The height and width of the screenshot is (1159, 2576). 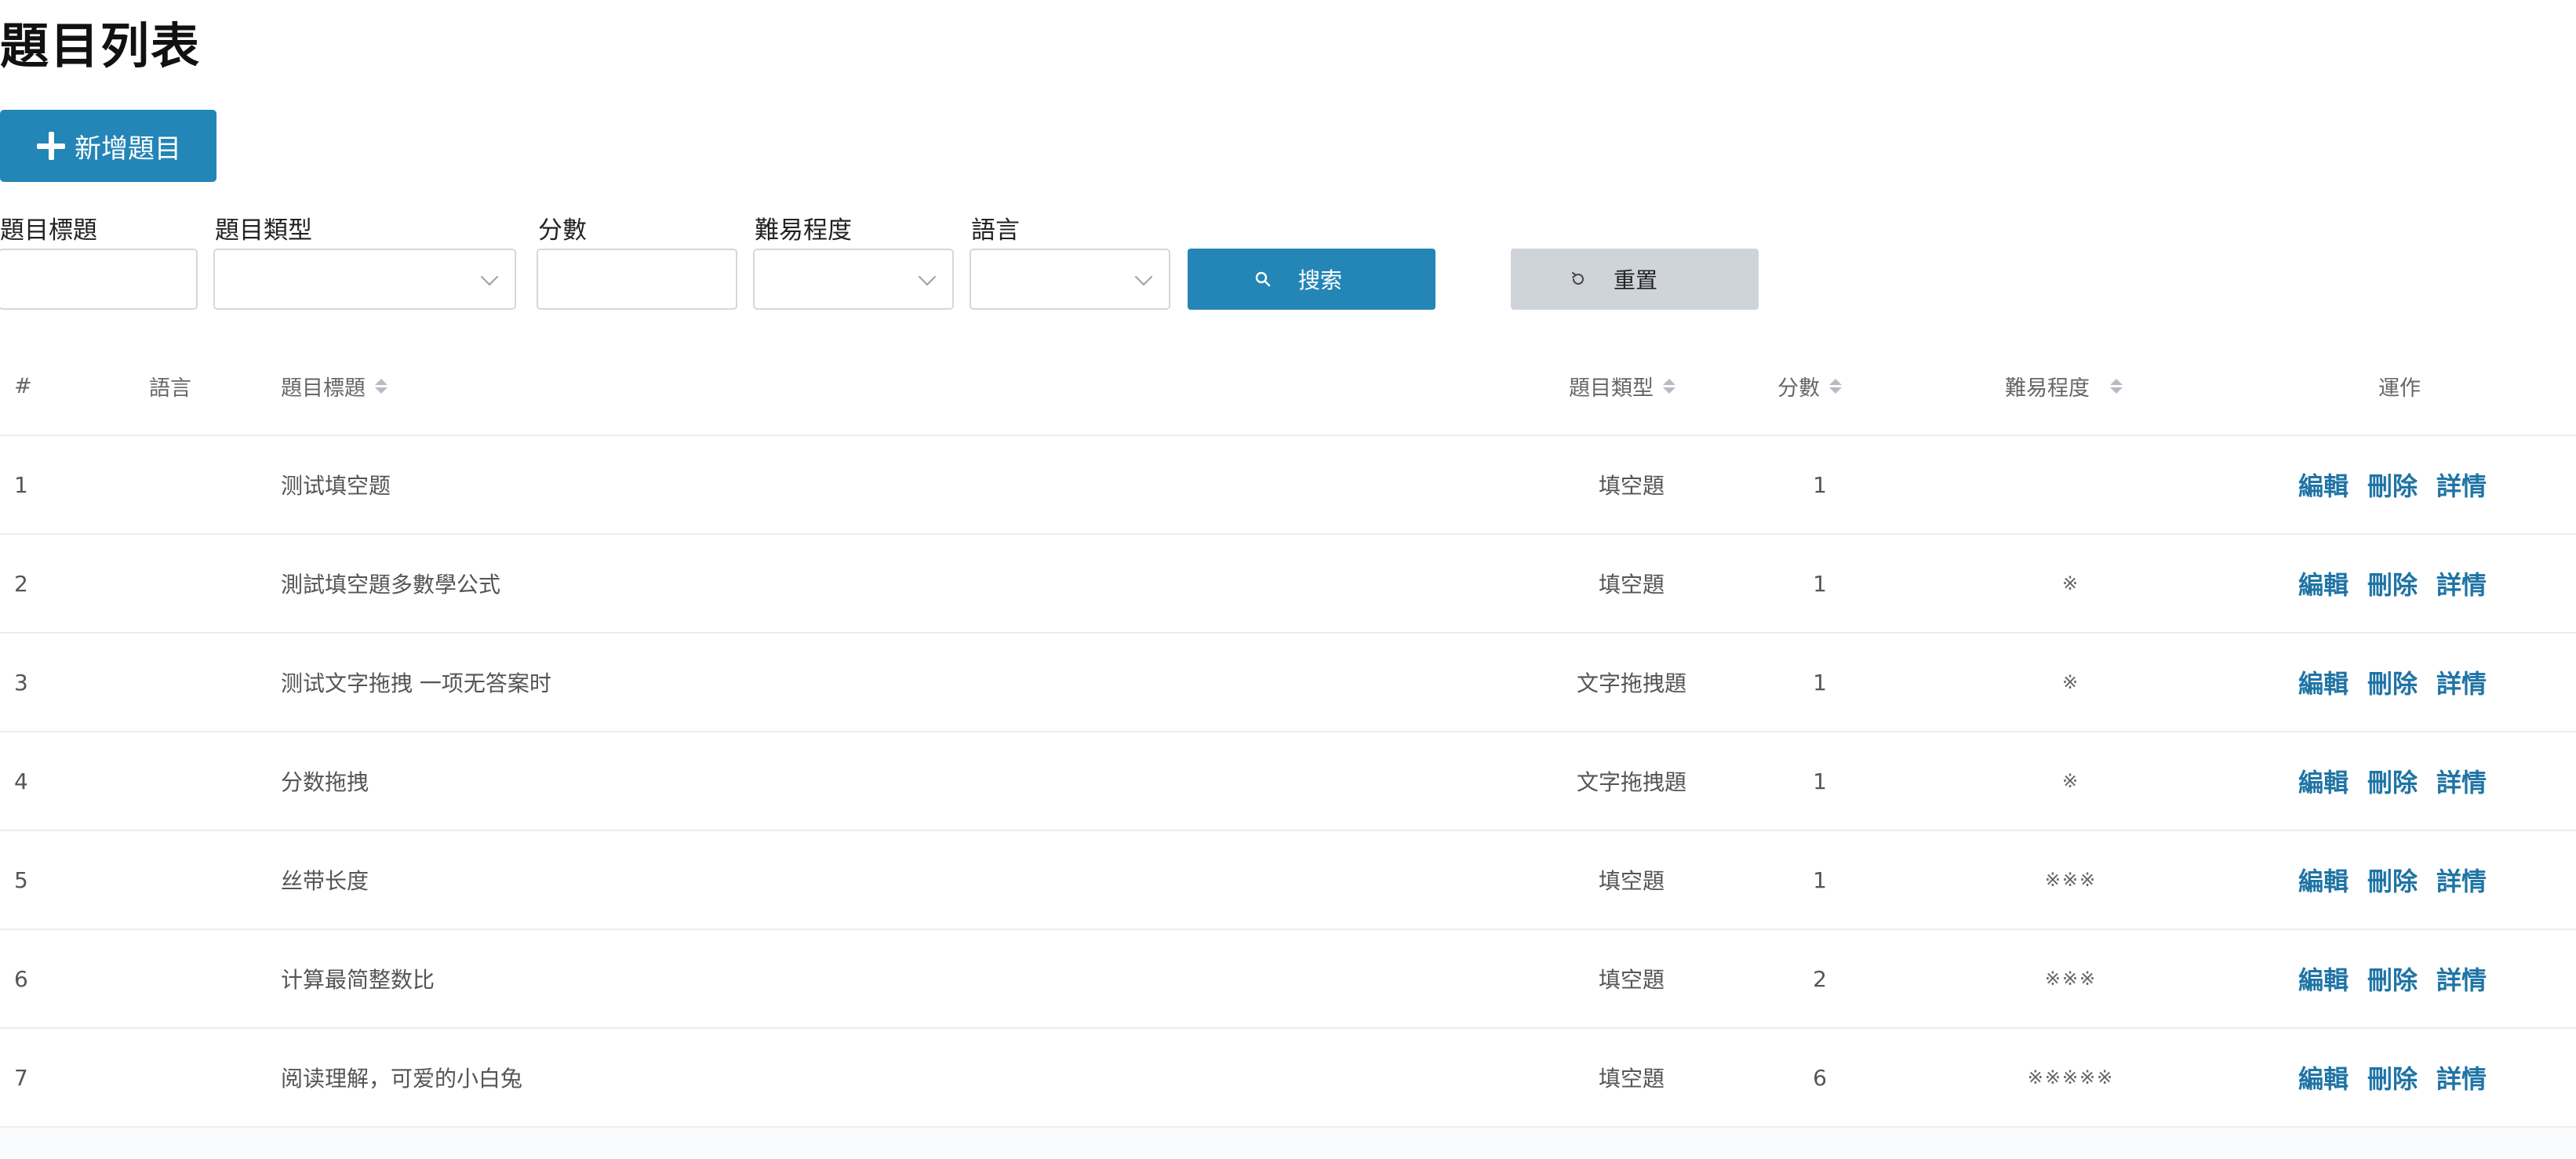 I want to click on add-question-button: 新增題目, so click(x=108, y=146).